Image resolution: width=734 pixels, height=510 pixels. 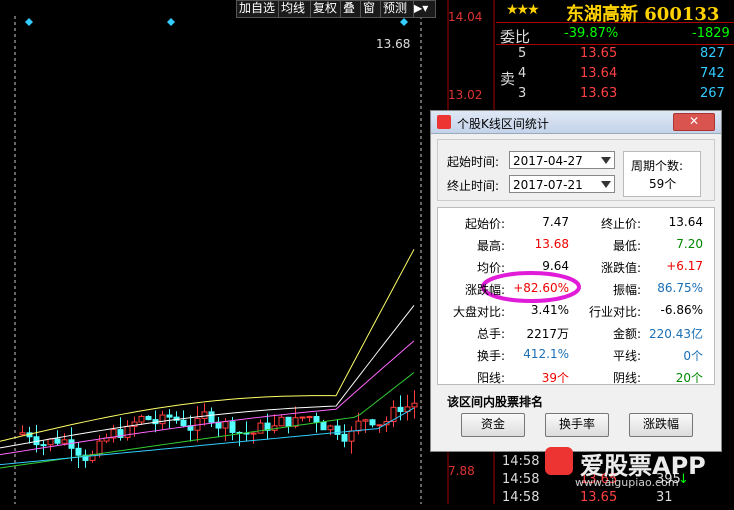 I want to click on close-button: ✕, so click(x=694, y=122).